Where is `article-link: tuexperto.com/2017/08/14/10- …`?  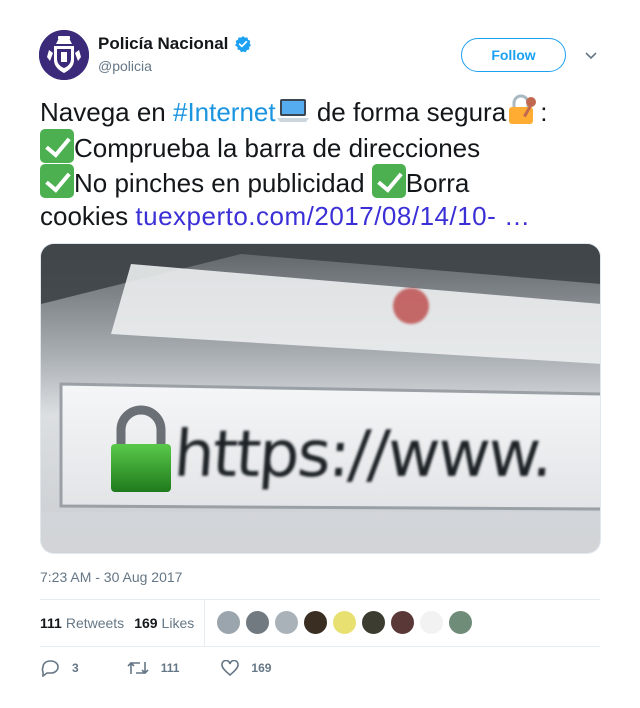 article-link: tuexperto.com/2017/08/14/10- … is located at coordinates (332, 216).